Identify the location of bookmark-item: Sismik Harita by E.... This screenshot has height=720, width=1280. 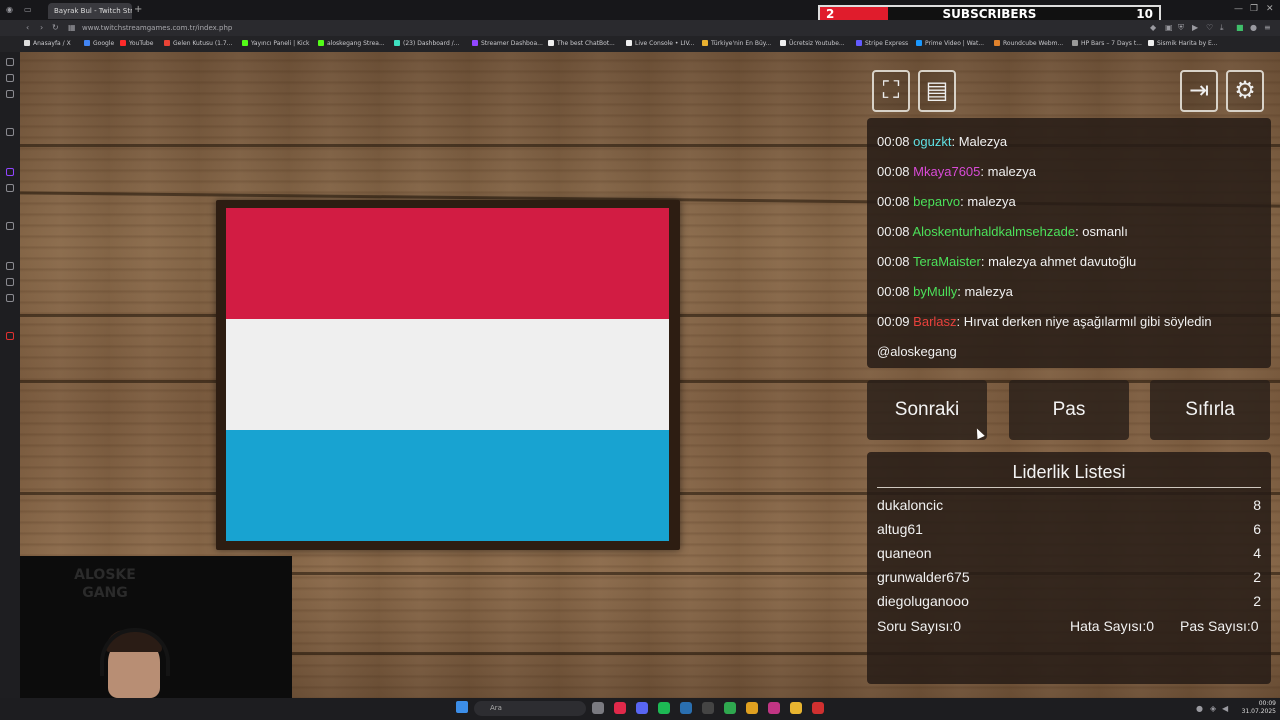
(1183, 44).